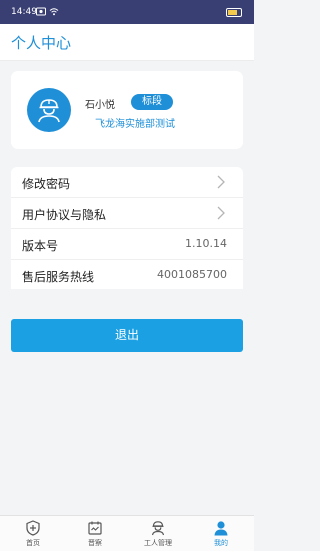  I want to click on battery-icon, so click(234, 12).